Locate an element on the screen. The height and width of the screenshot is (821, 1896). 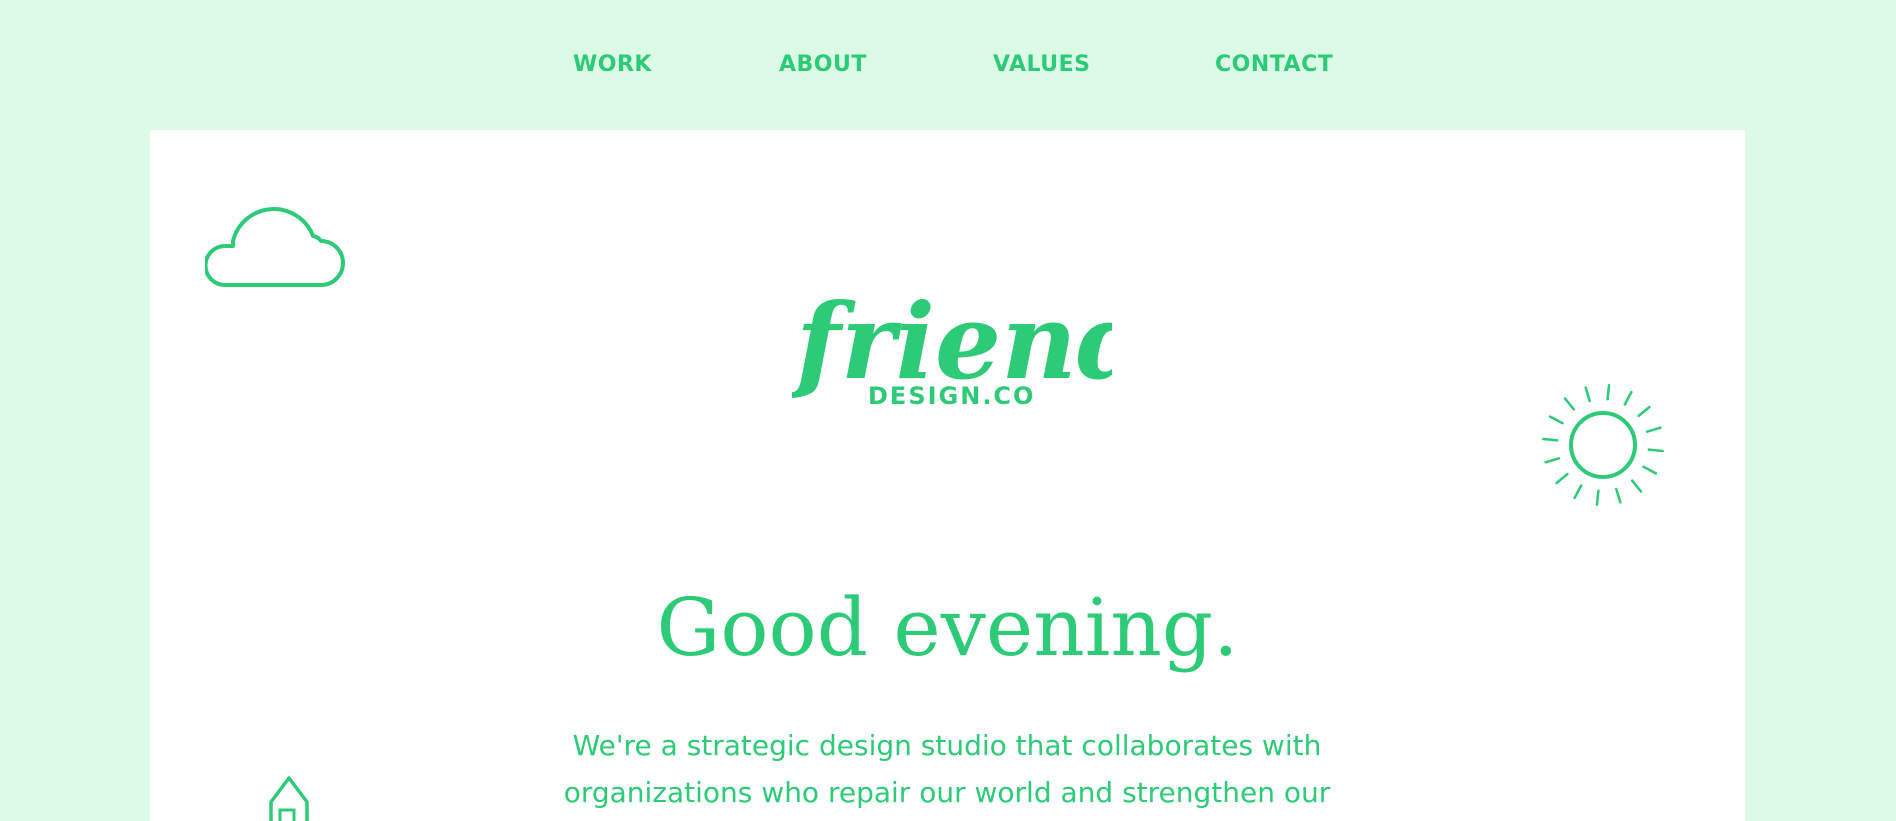
house-icon is located at coordinates (289, 798).